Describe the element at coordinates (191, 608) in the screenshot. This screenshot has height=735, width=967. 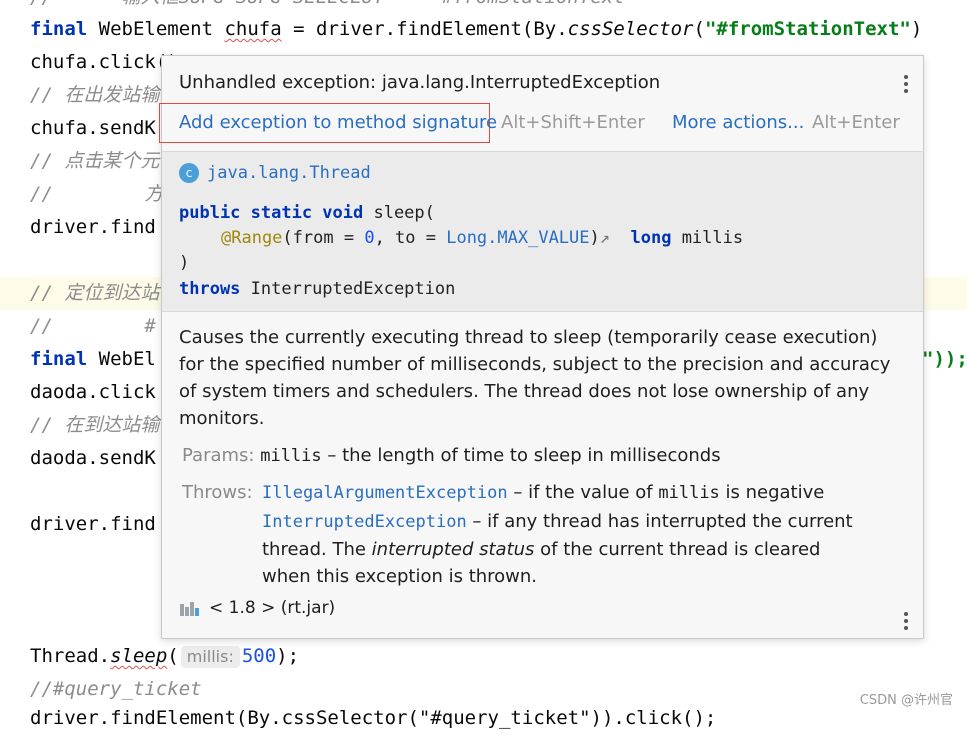
I see `library-icon` at that location.